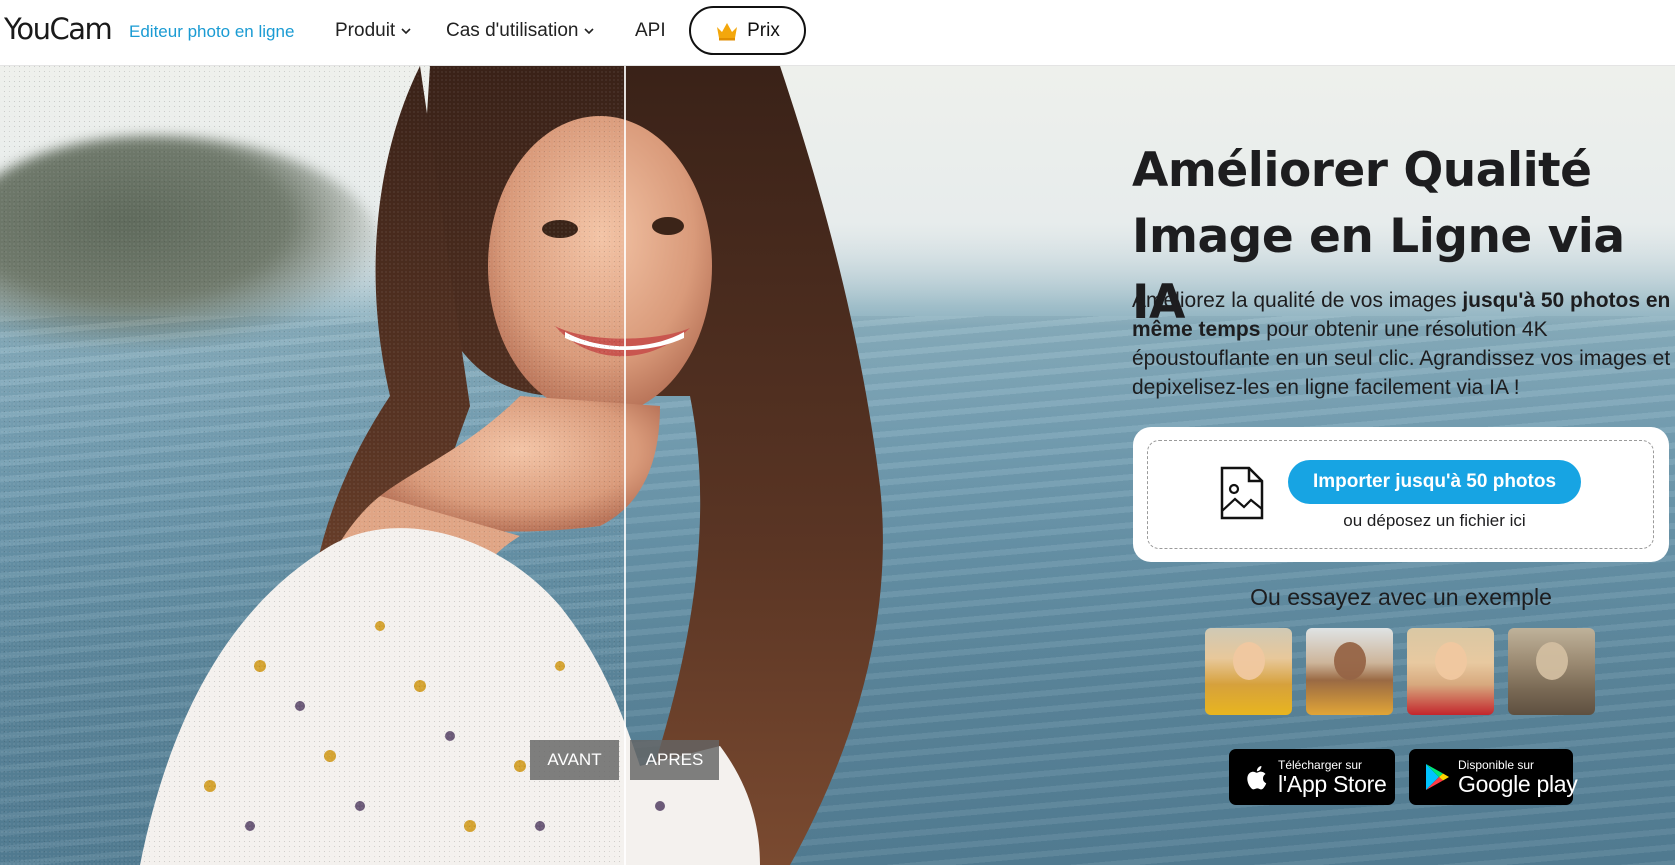 This screenshot has width=1675, height=865. What do you see at coordinates (512, 30) in the screenshot?
I see `nav-cas-utilisation-label: Cas d'utilisation` at bounding box center [512, 30].